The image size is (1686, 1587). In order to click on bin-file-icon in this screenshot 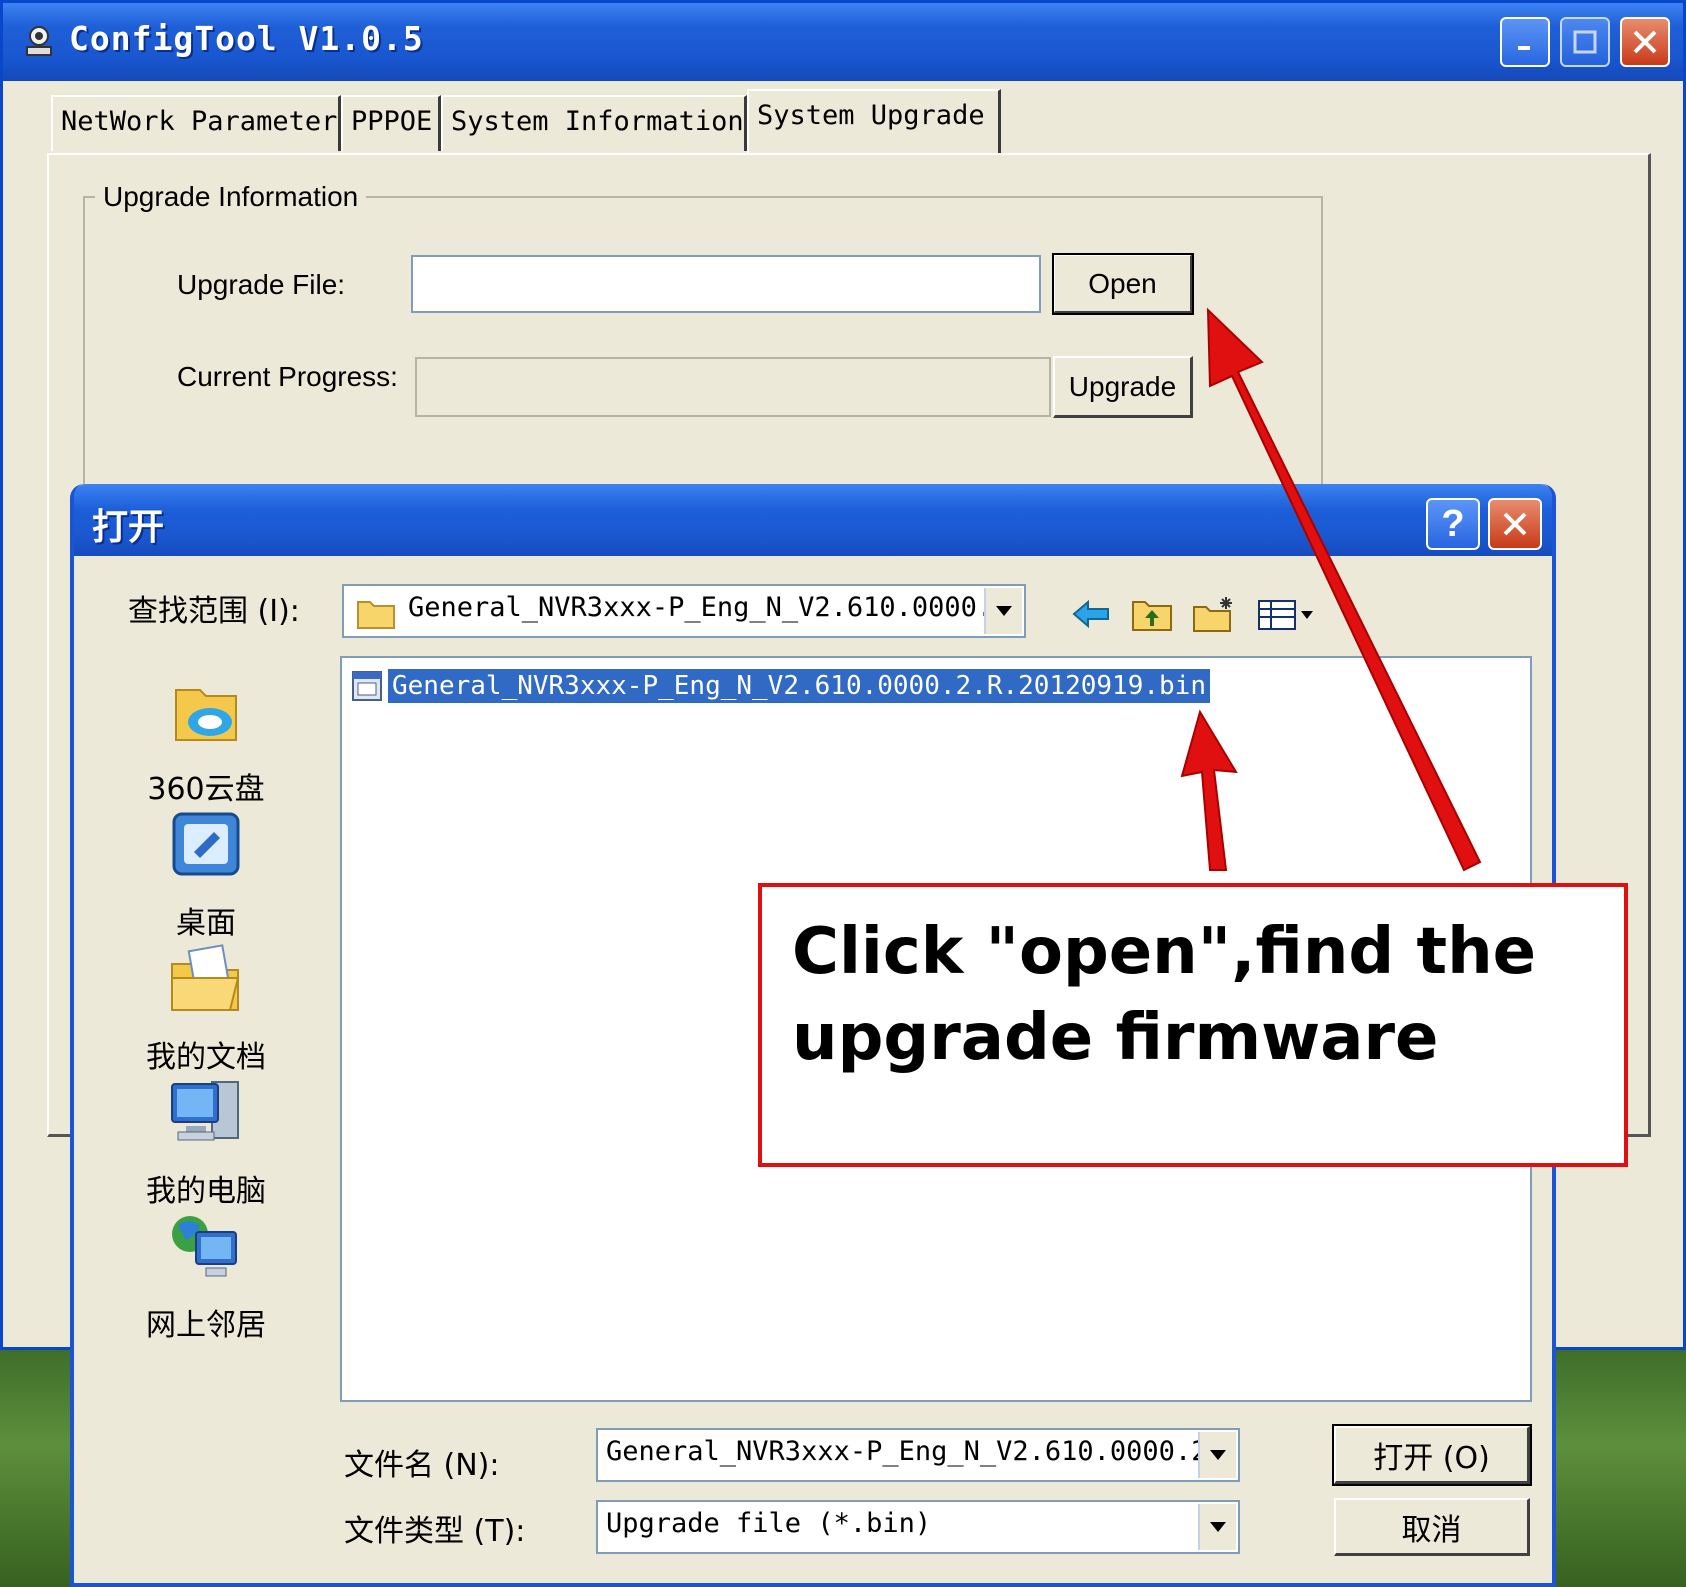, I will do `click(367, 686)`.